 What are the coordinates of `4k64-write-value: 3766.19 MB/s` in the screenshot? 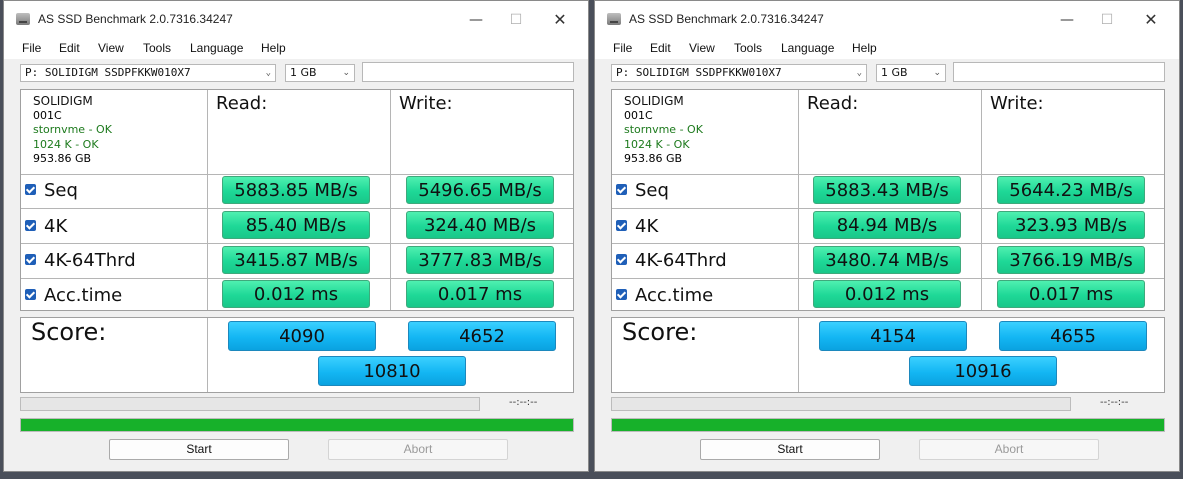 It's located at (1071, 260).